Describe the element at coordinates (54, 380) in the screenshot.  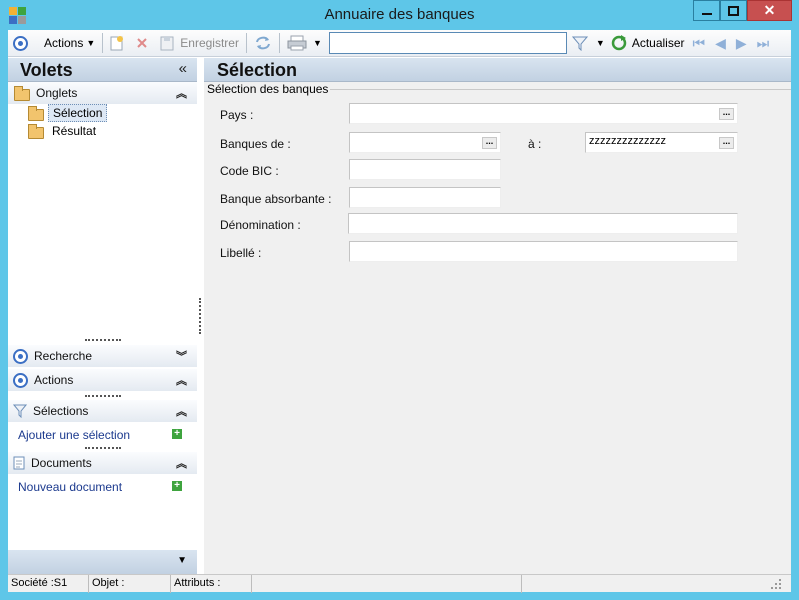
I see `section-actions-label: Actions` at that location.